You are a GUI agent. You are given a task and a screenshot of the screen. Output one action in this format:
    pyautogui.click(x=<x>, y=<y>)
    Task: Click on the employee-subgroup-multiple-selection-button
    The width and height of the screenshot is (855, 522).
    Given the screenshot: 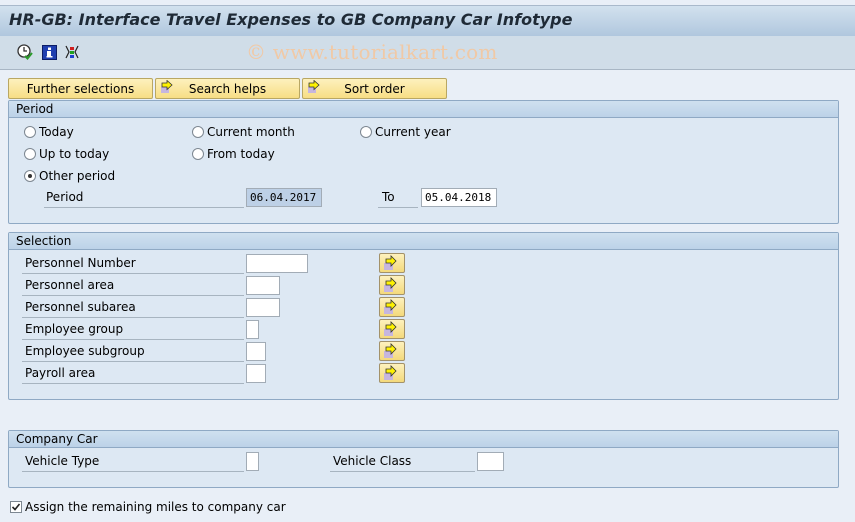 What is the action you would take?
    pyautogui.click(x=392, y=351)
    